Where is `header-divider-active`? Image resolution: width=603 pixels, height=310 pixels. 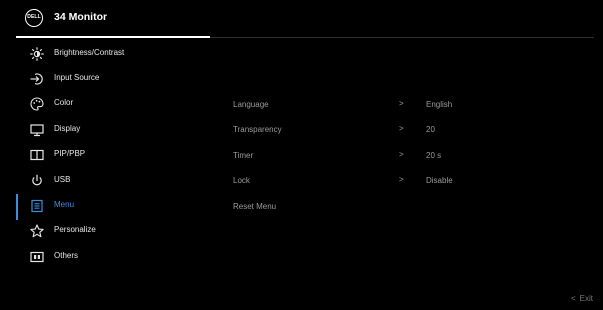 header-divider-active is located at coordinates (113, 37).